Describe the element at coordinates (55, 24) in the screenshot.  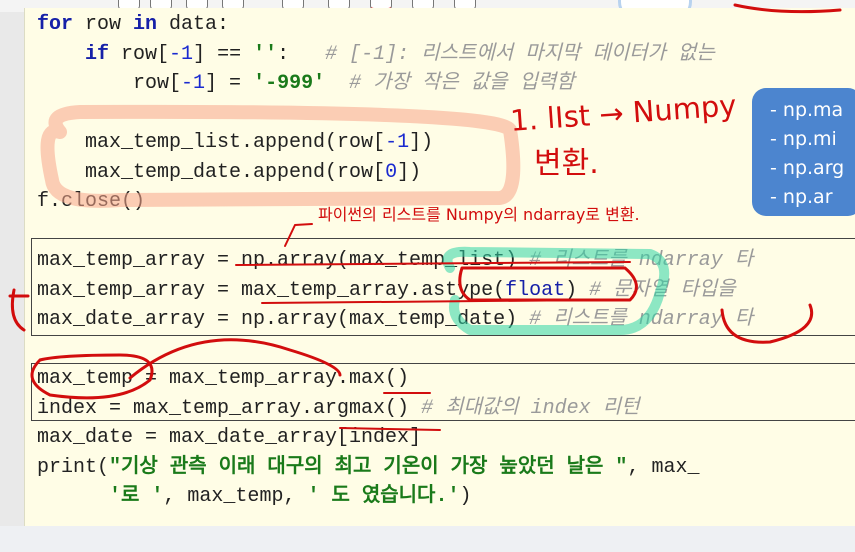
I see `code-keyword: for` at that location.